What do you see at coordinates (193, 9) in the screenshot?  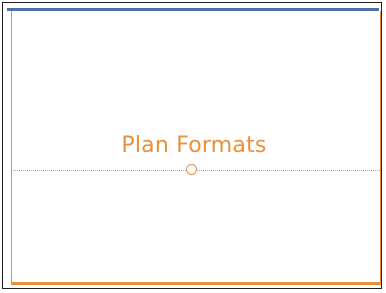 I see `top-accent-bar` at bounding box center [193, 9].